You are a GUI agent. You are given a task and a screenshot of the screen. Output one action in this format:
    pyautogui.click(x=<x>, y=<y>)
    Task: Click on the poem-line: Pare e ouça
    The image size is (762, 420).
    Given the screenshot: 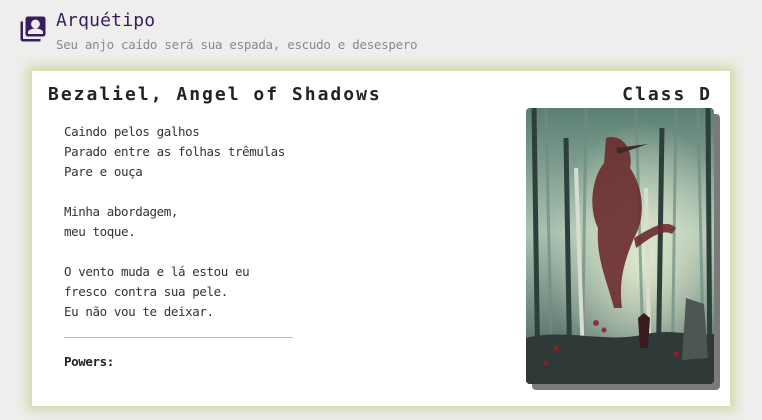 What is the action you would take?
    pyautogui.click(x=103, y=171)
    